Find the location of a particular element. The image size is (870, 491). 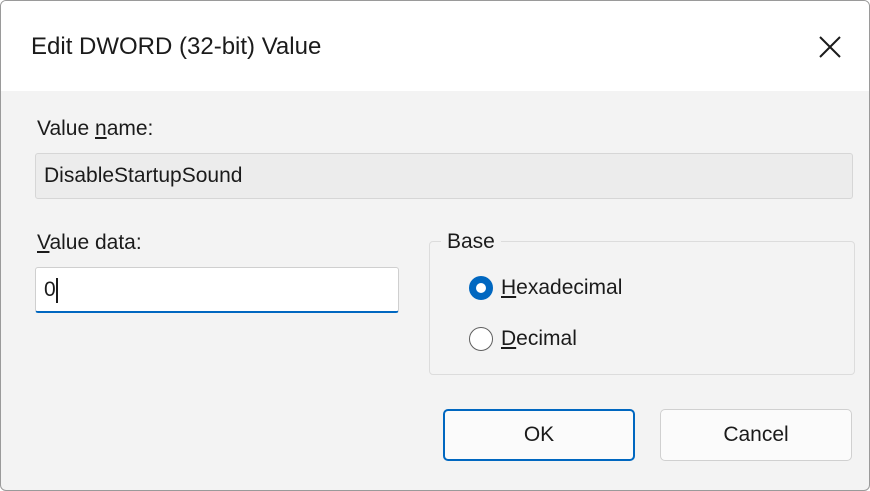

radio-checked-icon is located at coordinates (481, 288).